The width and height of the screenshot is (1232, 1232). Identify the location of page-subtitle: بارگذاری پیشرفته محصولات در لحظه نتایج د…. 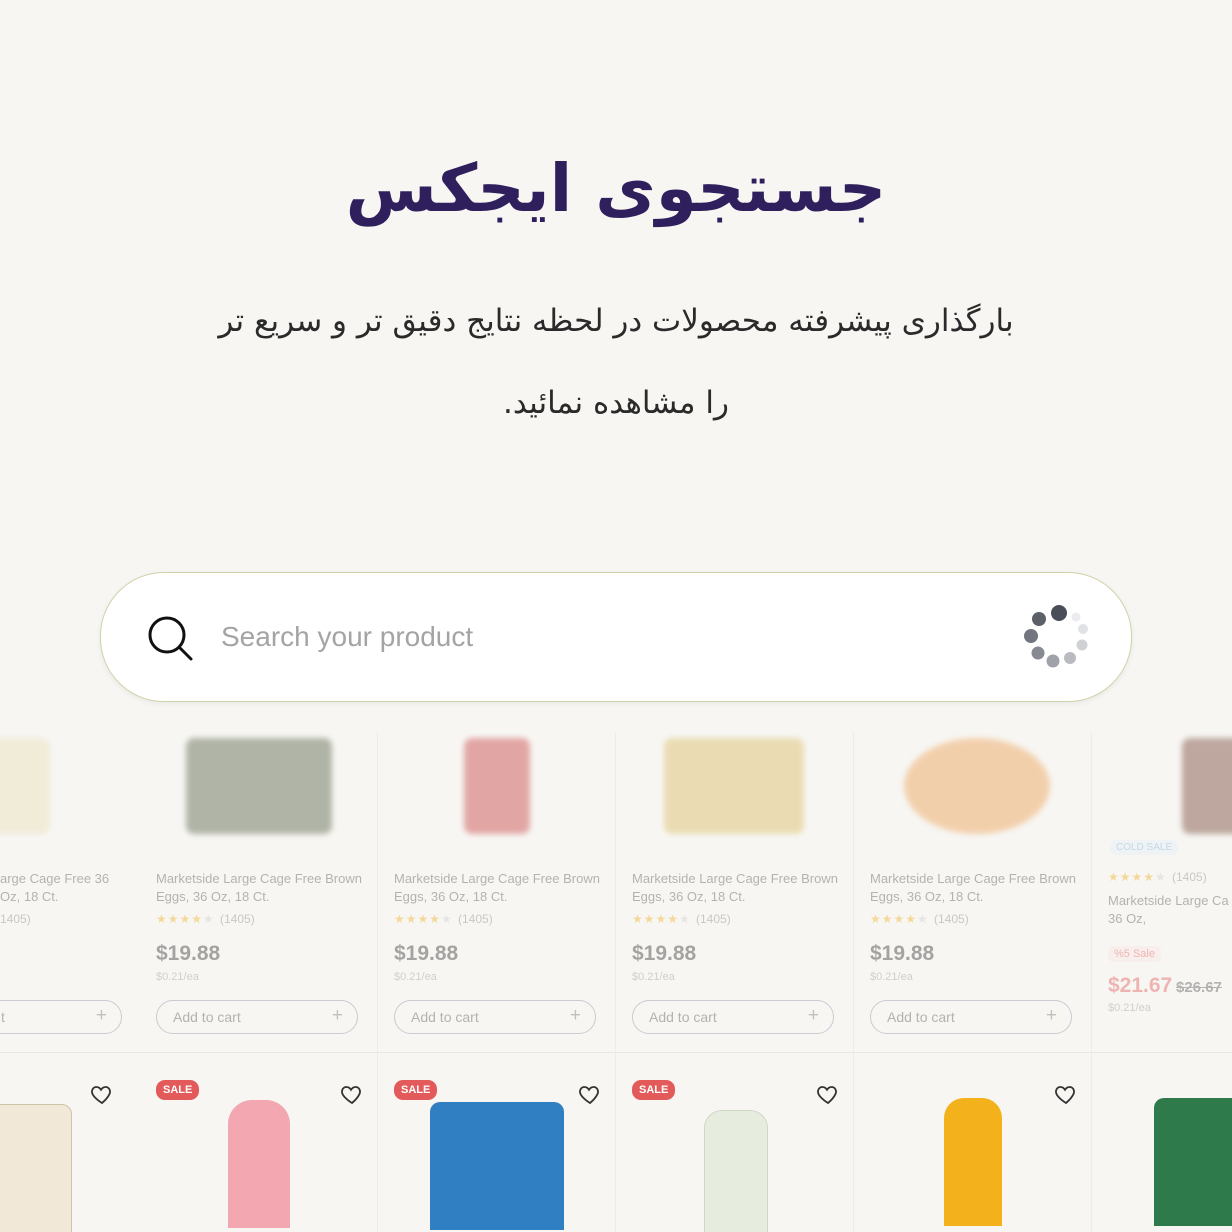
(616, 362).